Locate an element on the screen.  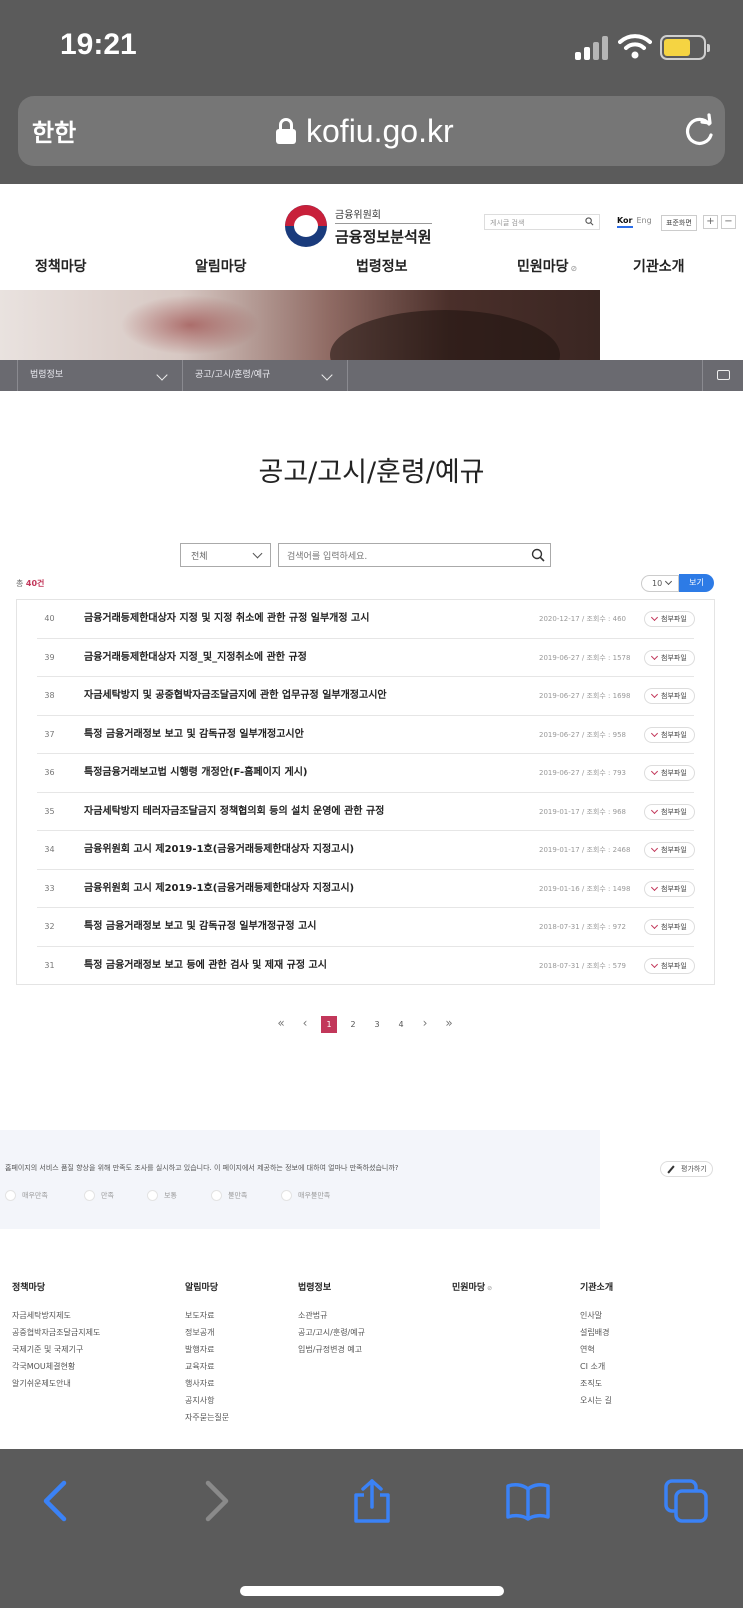
lang-kor: Kor is located at coordinates (625, 222).